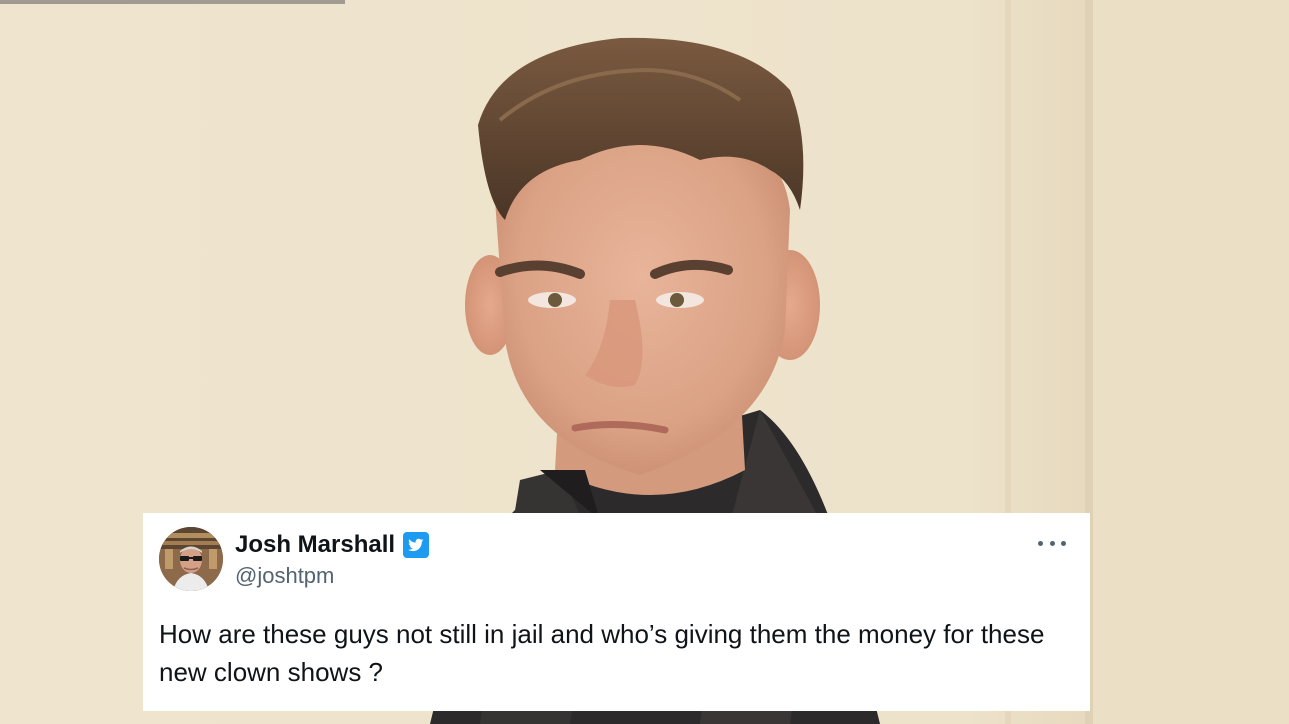  I want to click on profile-photo-icon, so click(191, 559).